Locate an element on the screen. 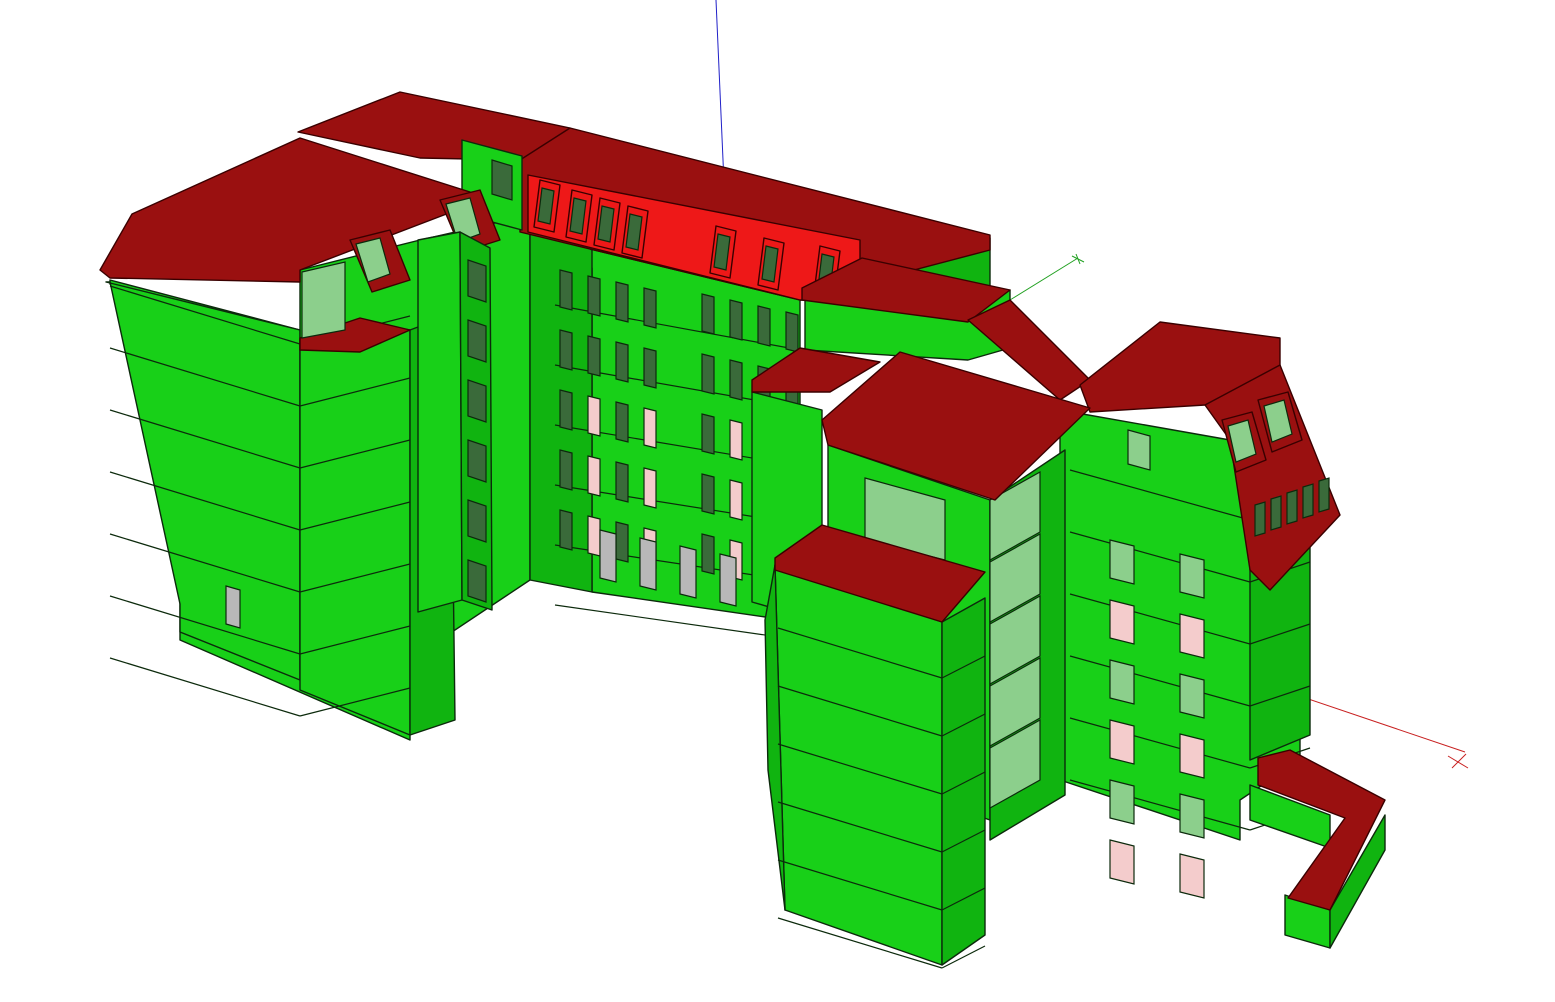 The image size is (1555, 1002). attic-window is located at coordinates (323, 300).